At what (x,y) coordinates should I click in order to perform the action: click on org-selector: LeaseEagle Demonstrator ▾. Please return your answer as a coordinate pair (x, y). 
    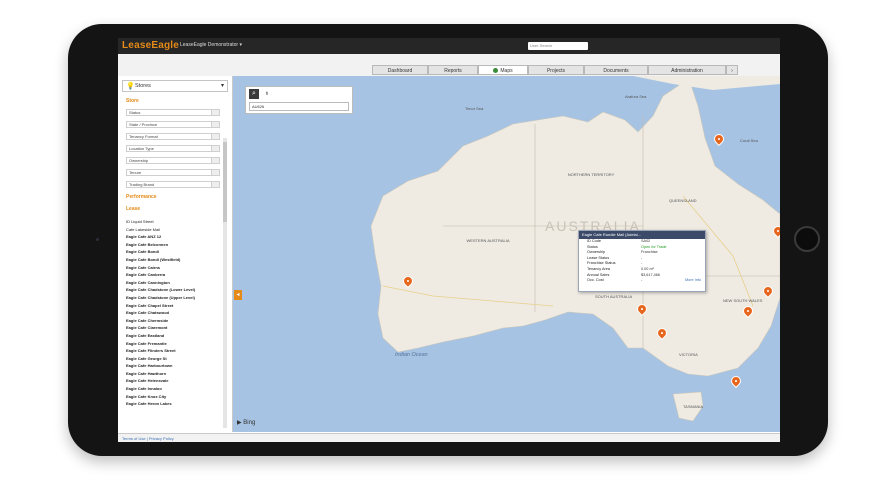
    Looking at the image, I should click on (211, 45).